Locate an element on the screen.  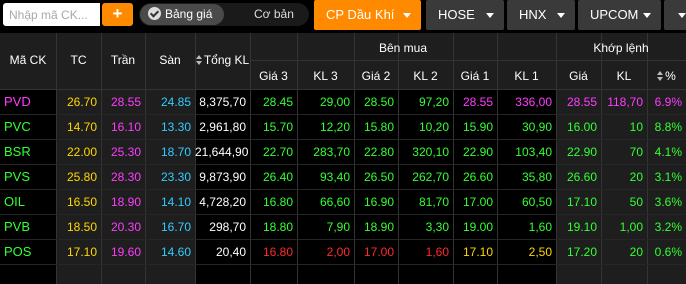
col-match-price: Giá is located at coordinates (578, 76).